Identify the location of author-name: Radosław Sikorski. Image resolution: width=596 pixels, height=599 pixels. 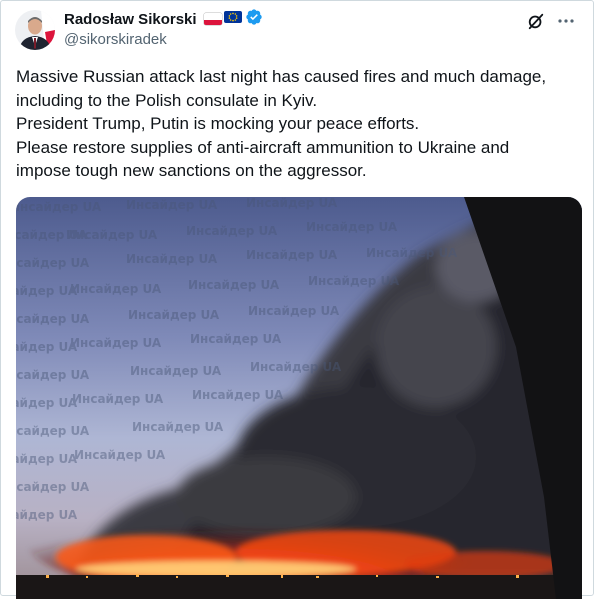
(130, 19).